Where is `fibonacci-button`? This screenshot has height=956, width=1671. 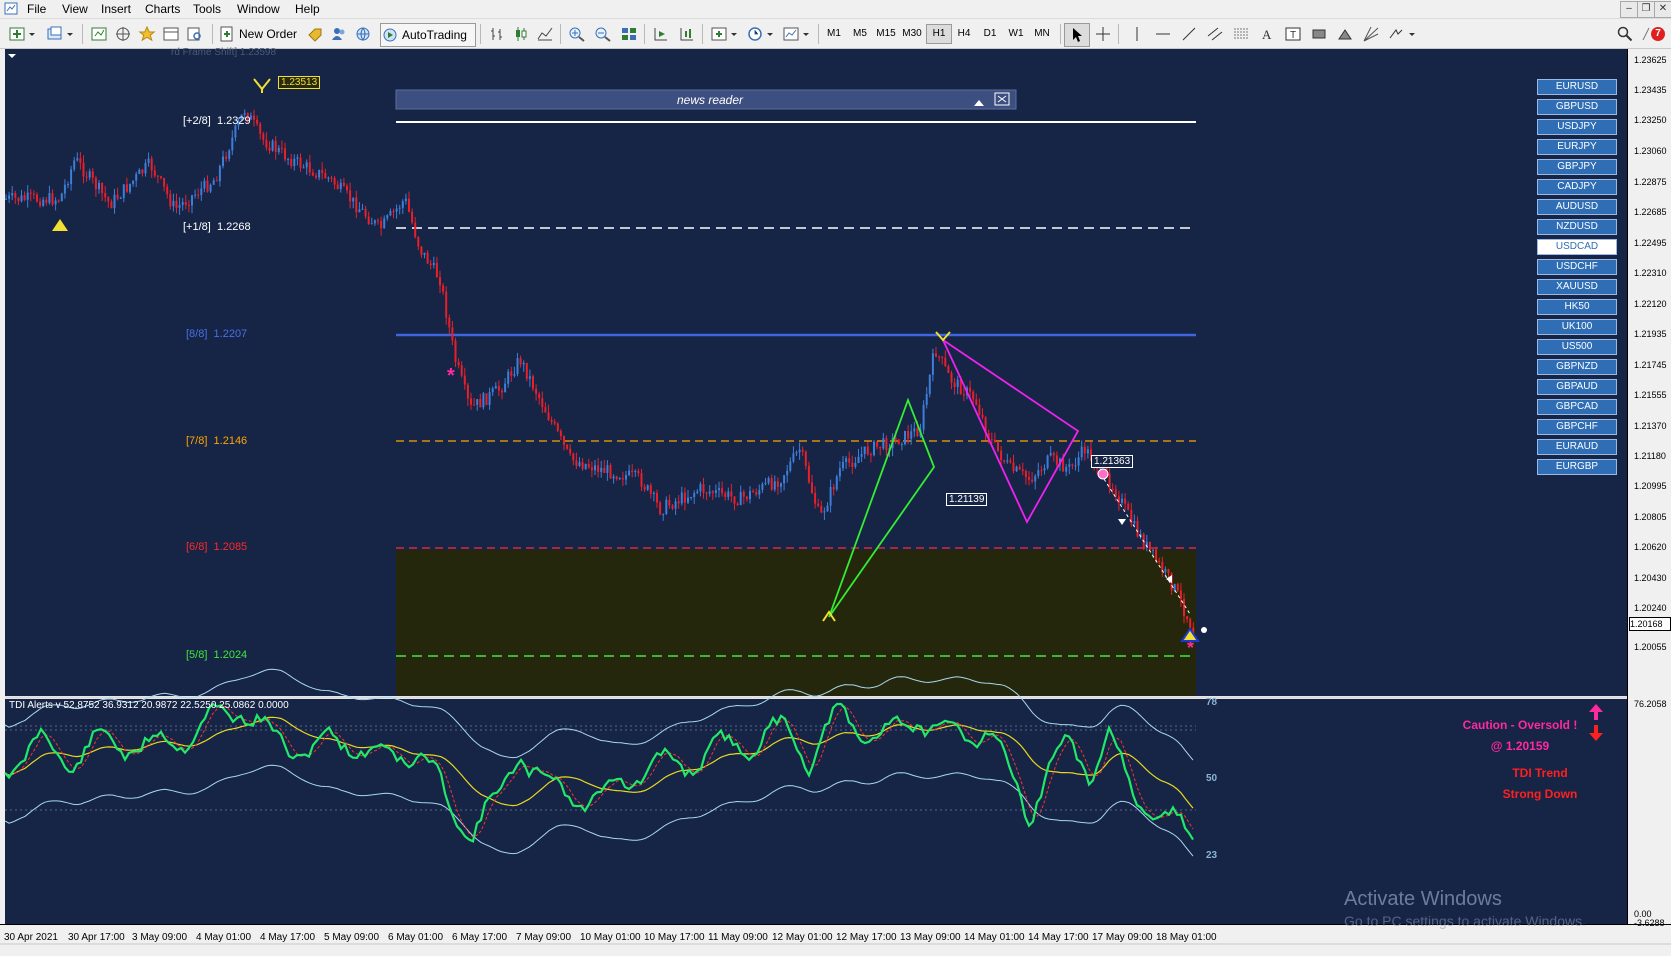
fibonacci-button is located at coordinates (1241, 34).